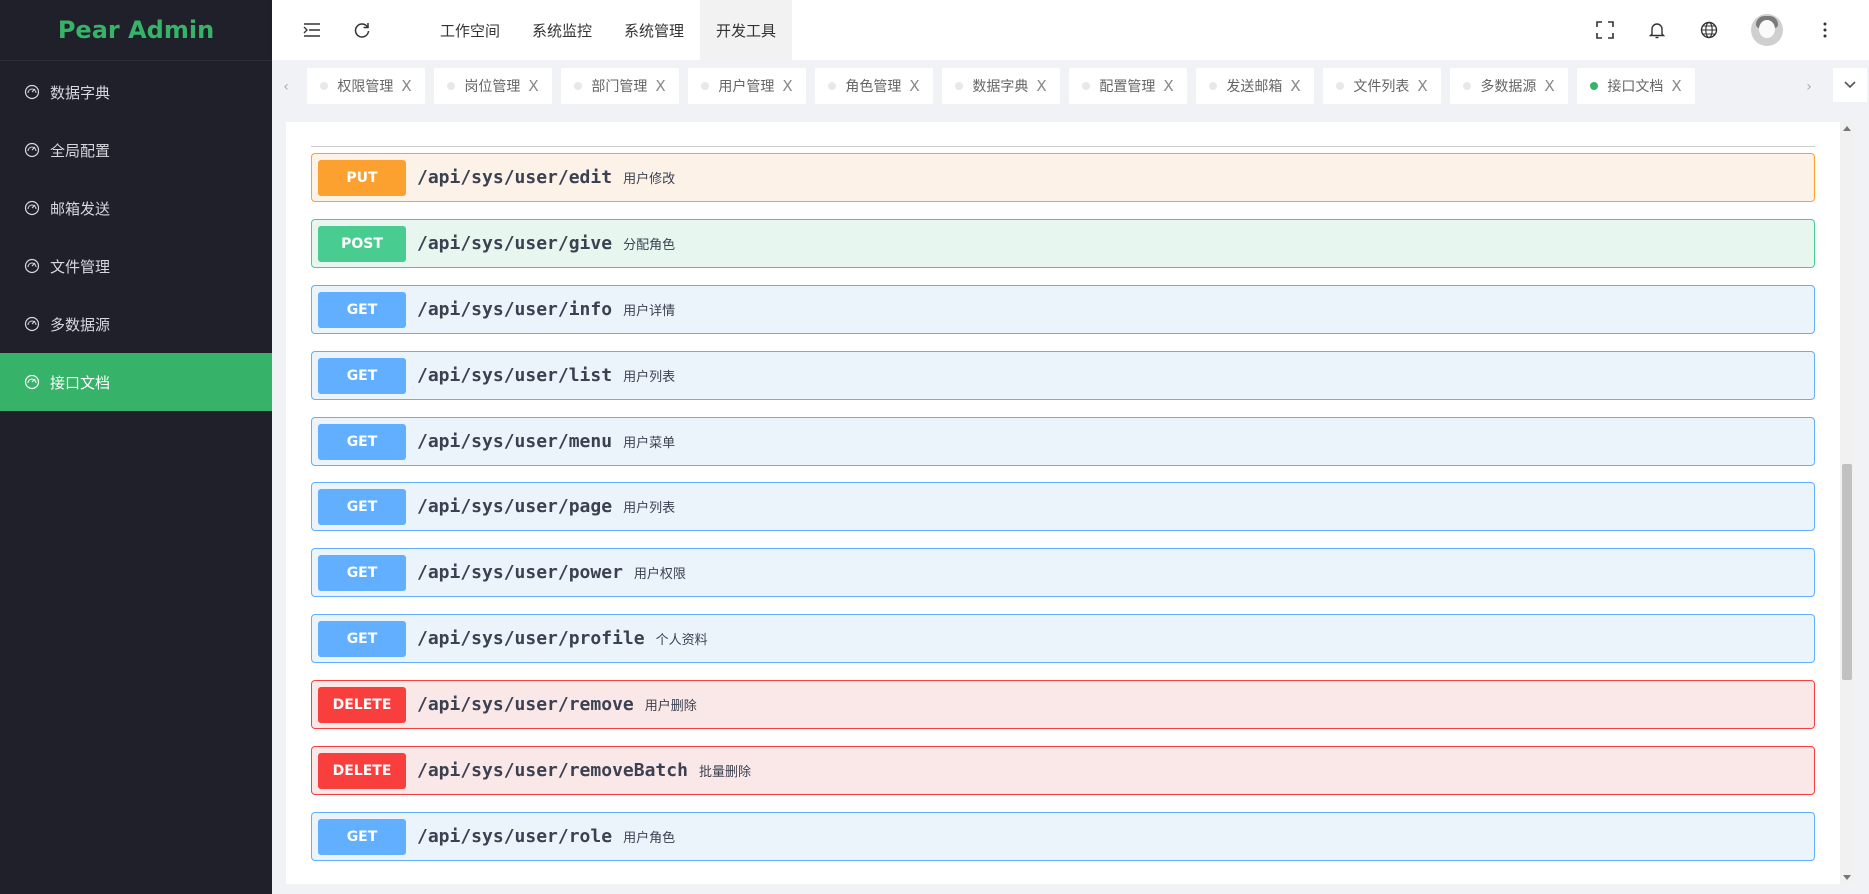 Image resolution: width=1869 pixels, height=894 pixels. What do you see at coordinates (1382, 86) in the screenshot?
I see `tab-file-list: 文件列表 X` at bounding box center [1382, 86].